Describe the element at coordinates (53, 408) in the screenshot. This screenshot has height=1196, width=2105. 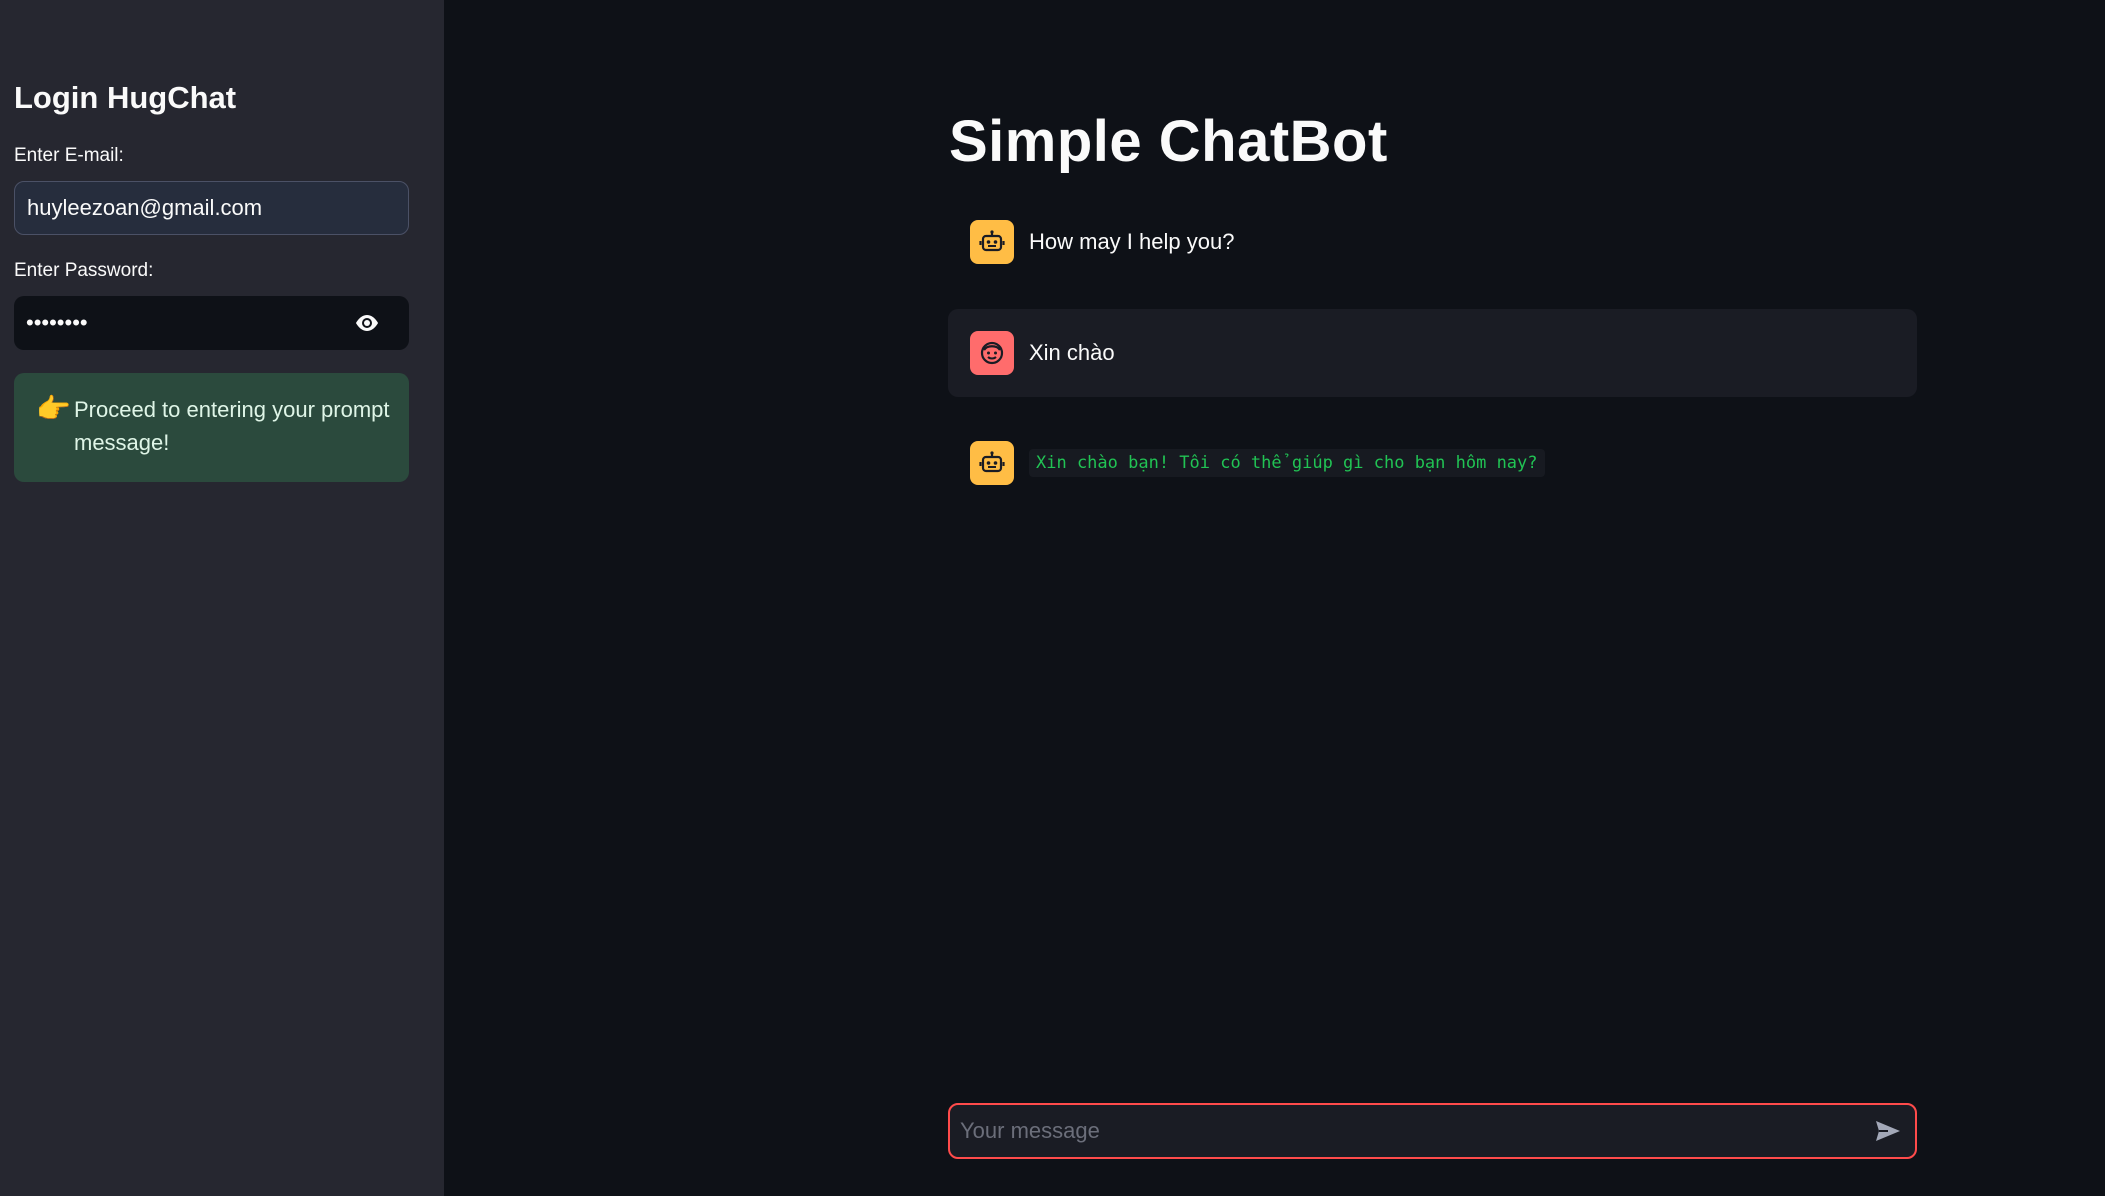
I see `pointing-hand-icon: 👉` at that location.